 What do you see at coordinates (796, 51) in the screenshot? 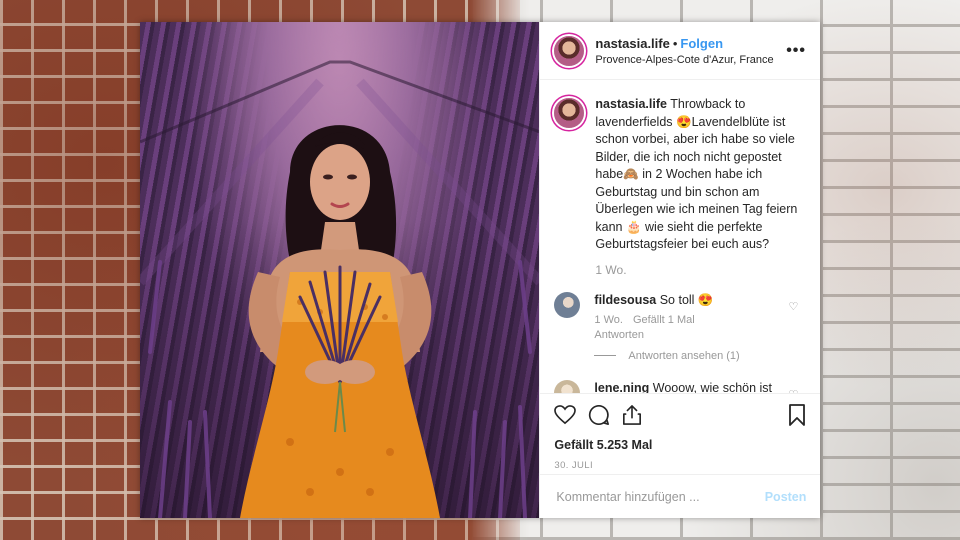
I see `more-icon: •••` at bounding box center [796, 51].